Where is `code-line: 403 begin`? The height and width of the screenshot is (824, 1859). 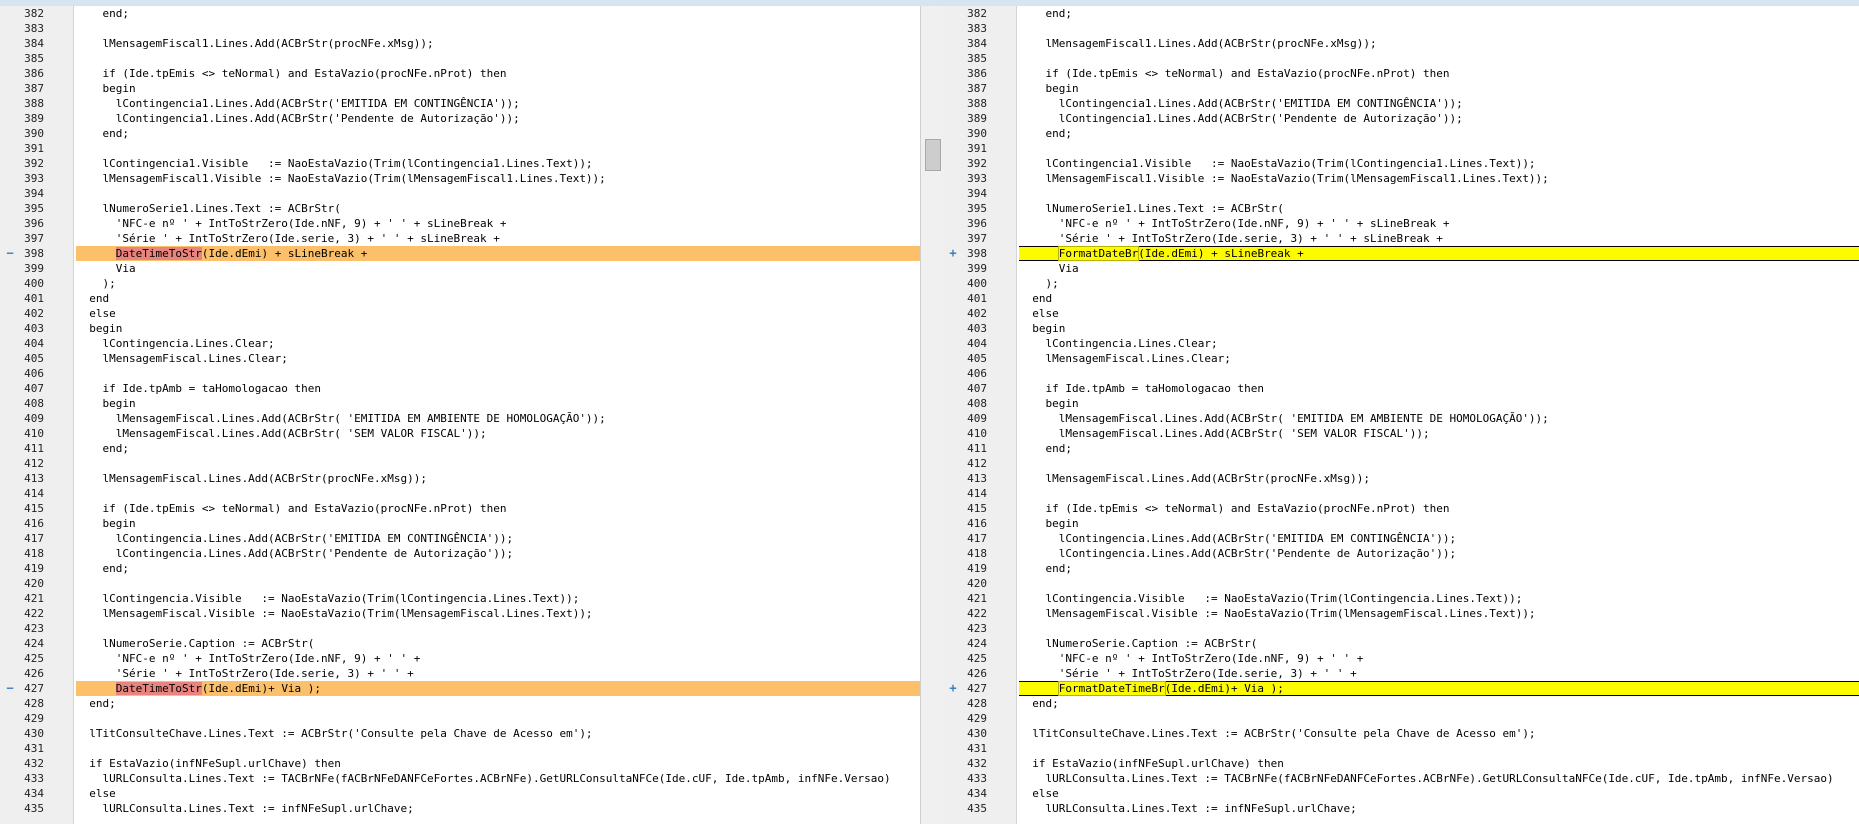 code-line: 403 begin is located at coordinates (460, 328).